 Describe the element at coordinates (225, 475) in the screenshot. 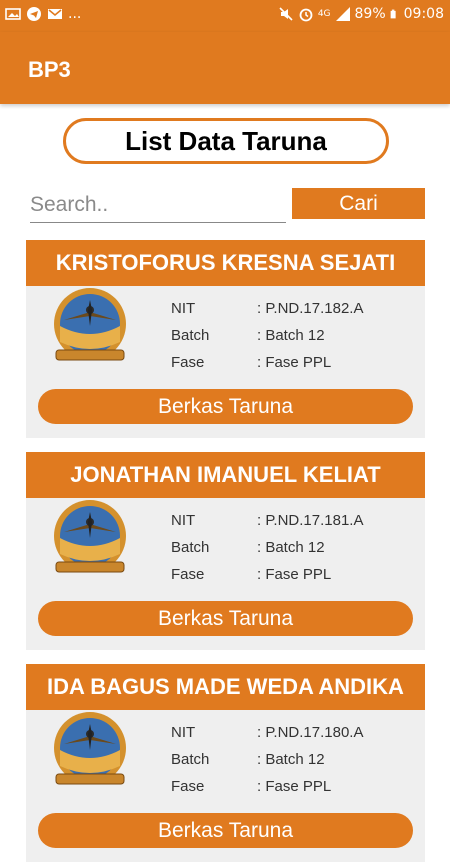

I see `cadet-name: JONATHAN IMANUEL KELIAT` at that location.